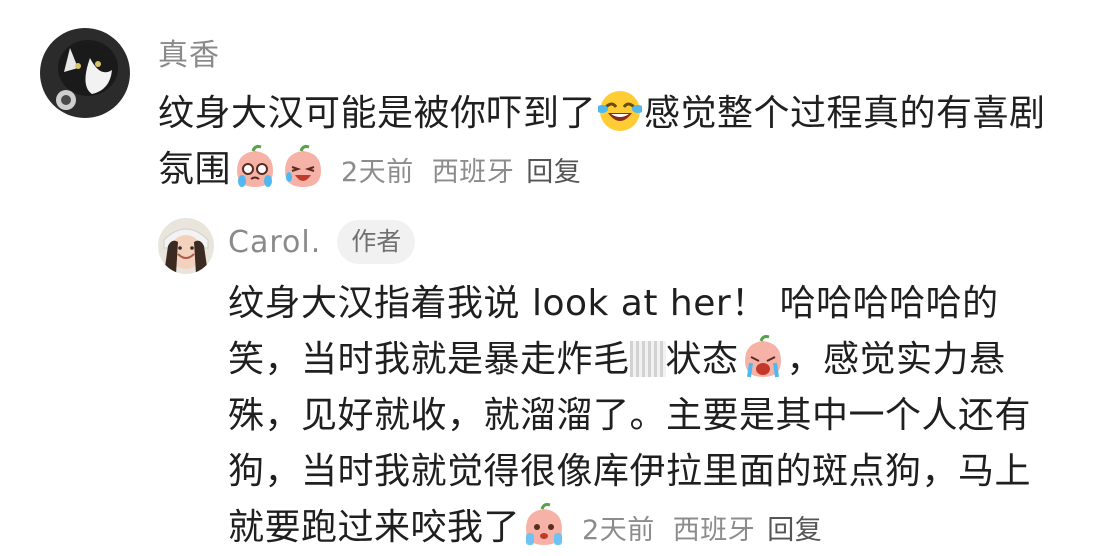 The width and height of the screenshot is (1107, 556). What do you see at coordinates (189, 52) in the screenshot?
I see `author-name: 真香` at bounding box center [189, 52].